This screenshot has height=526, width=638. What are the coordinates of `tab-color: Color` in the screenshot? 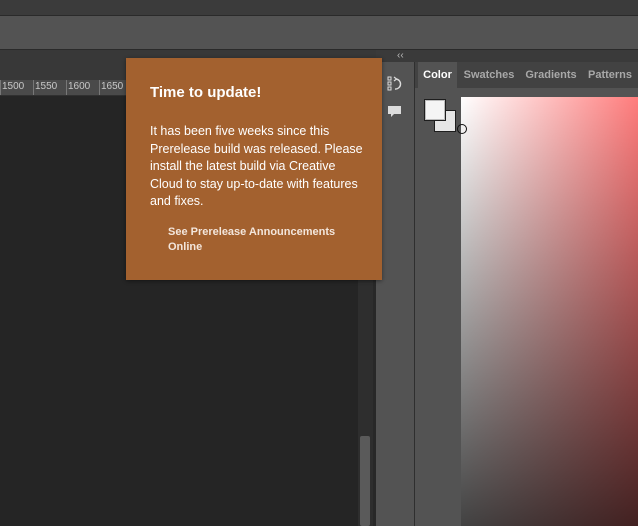 It's located at (437, 75).